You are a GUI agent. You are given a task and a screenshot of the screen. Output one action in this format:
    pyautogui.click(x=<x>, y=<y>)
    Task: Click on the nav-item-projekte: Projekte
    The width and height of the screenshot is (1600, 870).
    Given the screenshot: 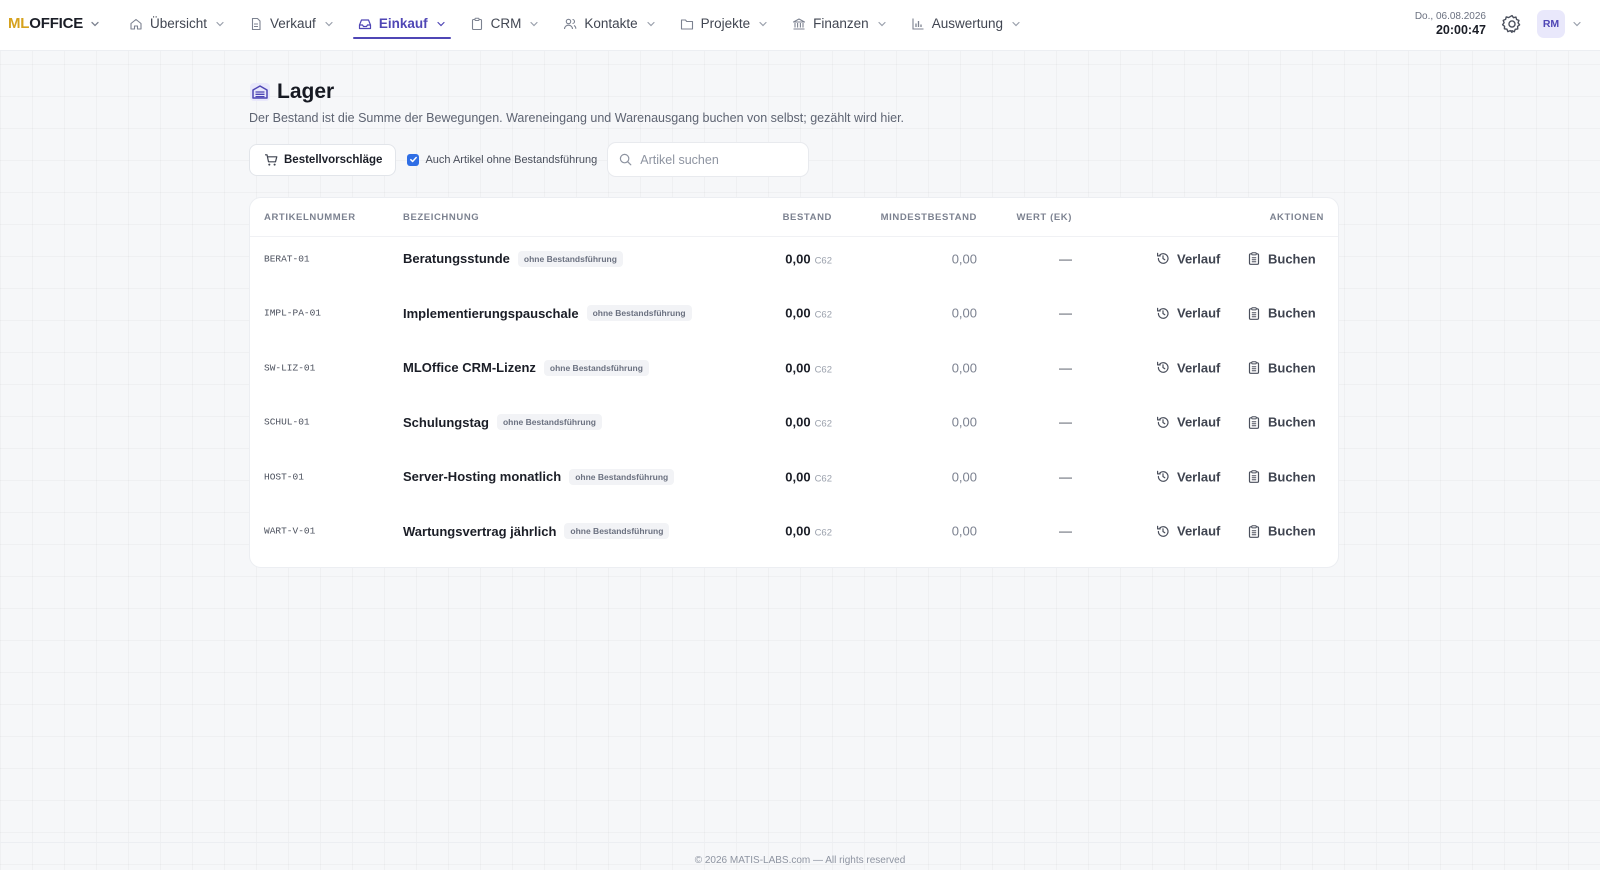 What is the action you would take?
    pyautogui.click(x=724, y=23)
    